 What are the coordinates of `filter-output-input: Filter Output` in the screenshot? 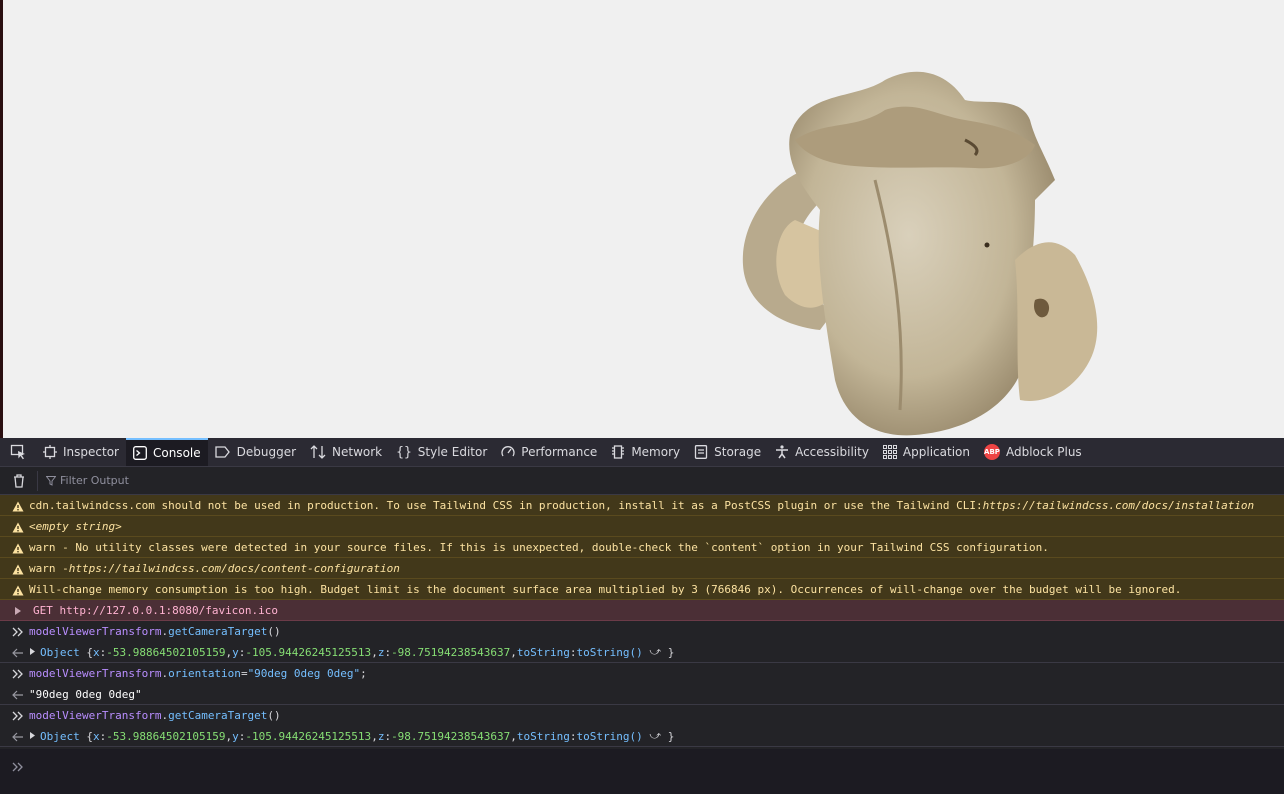 It's located at (83, 480).